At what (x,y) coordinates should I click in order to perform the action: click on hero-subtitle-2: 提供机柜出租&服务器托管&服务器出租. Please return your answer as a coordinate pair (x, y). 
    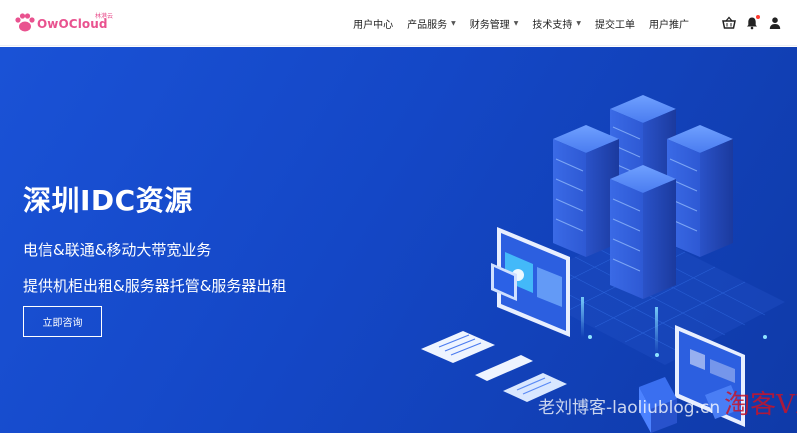
    Looking at the image, I should click on (155, 286).